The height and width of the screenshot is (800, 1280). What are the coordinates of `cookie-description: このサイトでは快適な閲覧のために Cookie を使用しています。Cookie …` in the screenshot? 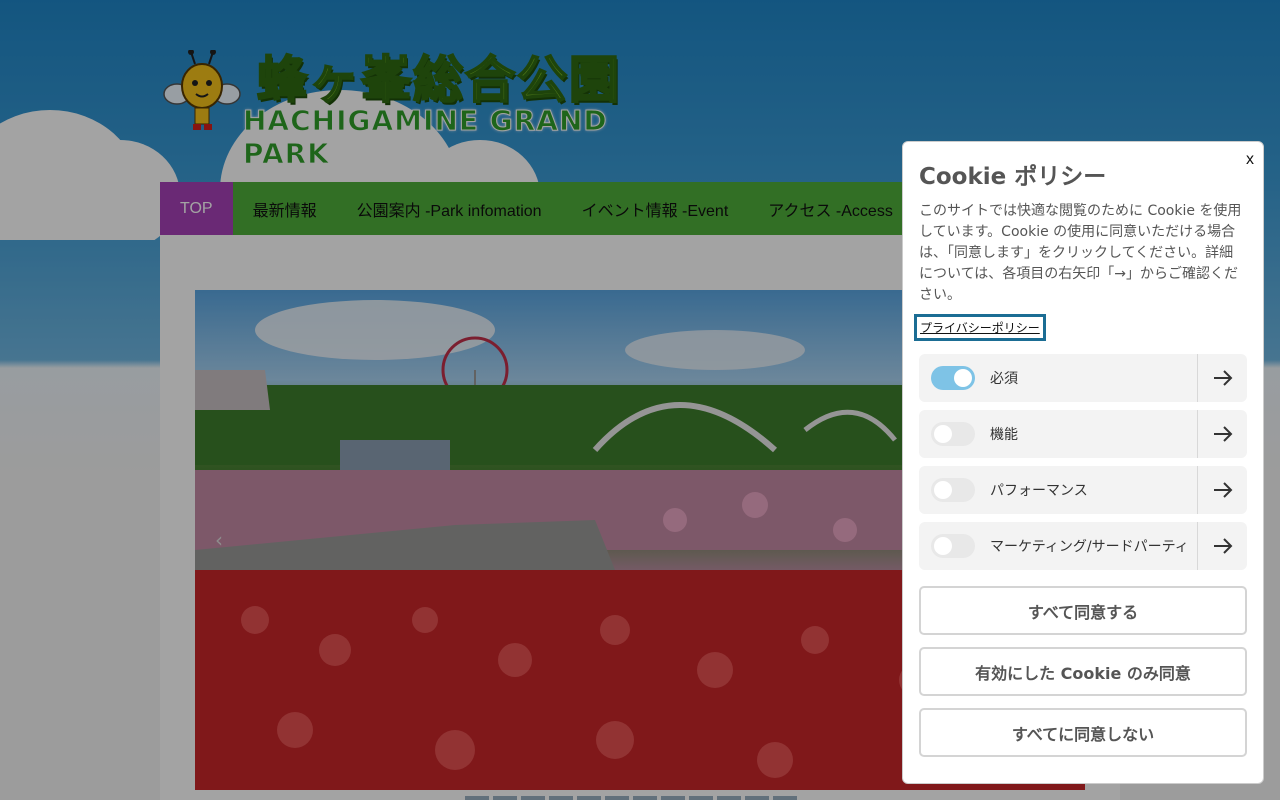 It's located at (1080, 253).